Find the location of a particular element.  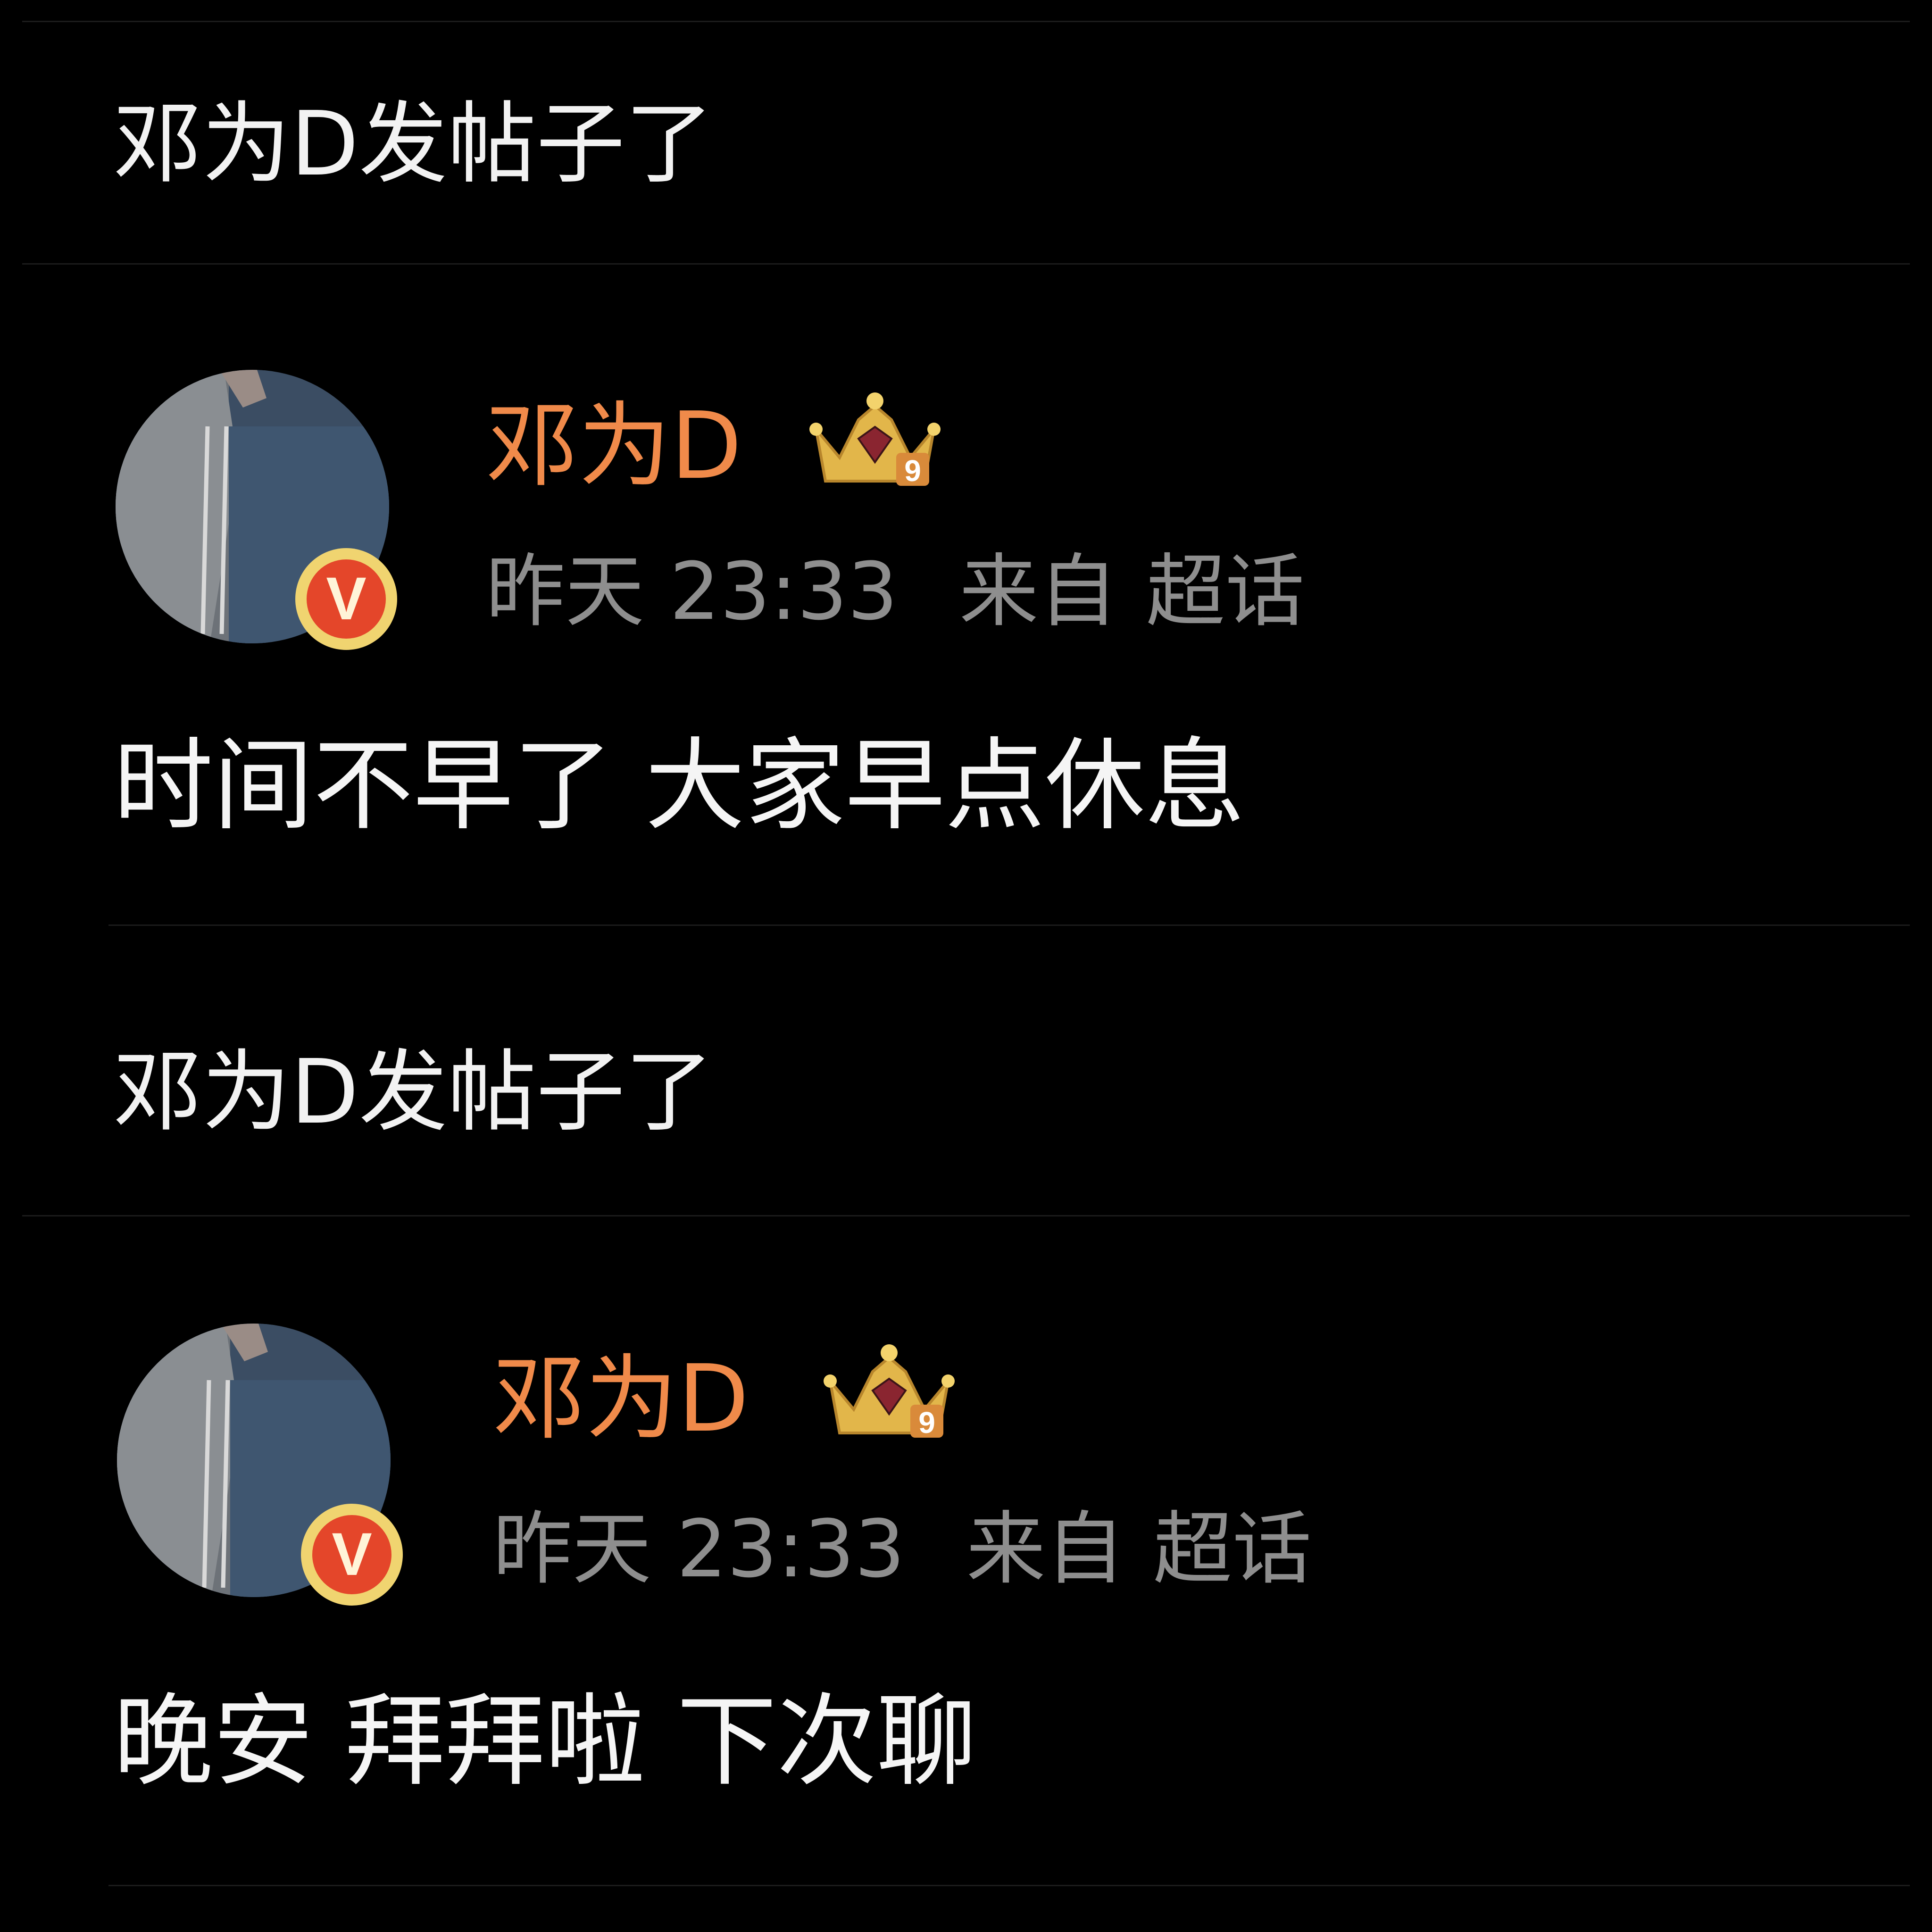

post-content: 晚安 拜拜啦 下次聊 is located at coordinates (545, 1741).